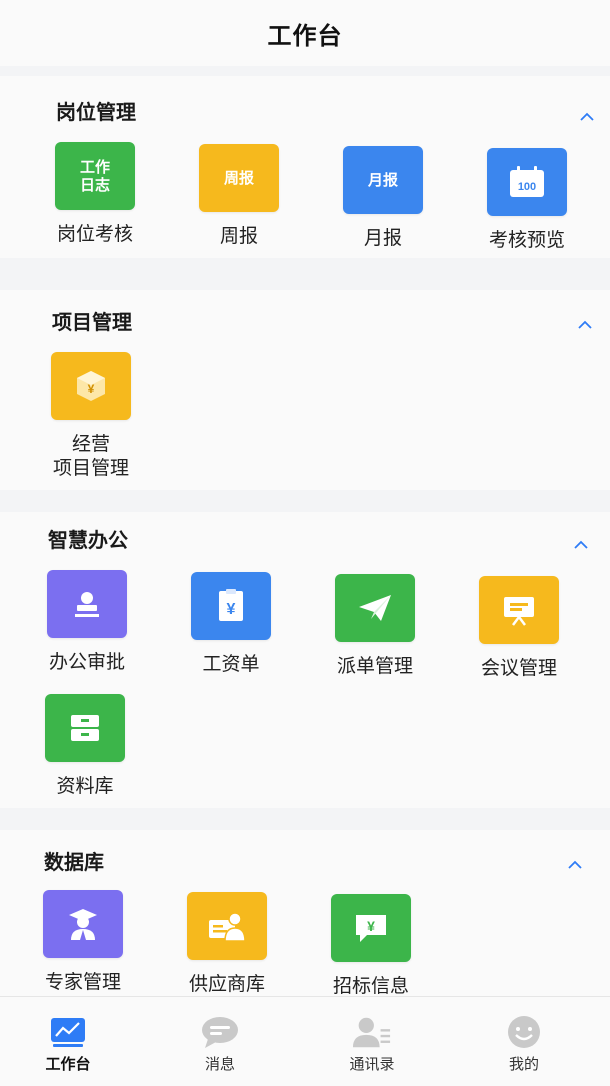 The height and width of the screenshot is (1086, 610). Describe the element at coordinates (239, 178) in the screenshot. I see `weekly-report-icon: 周报` at that location.